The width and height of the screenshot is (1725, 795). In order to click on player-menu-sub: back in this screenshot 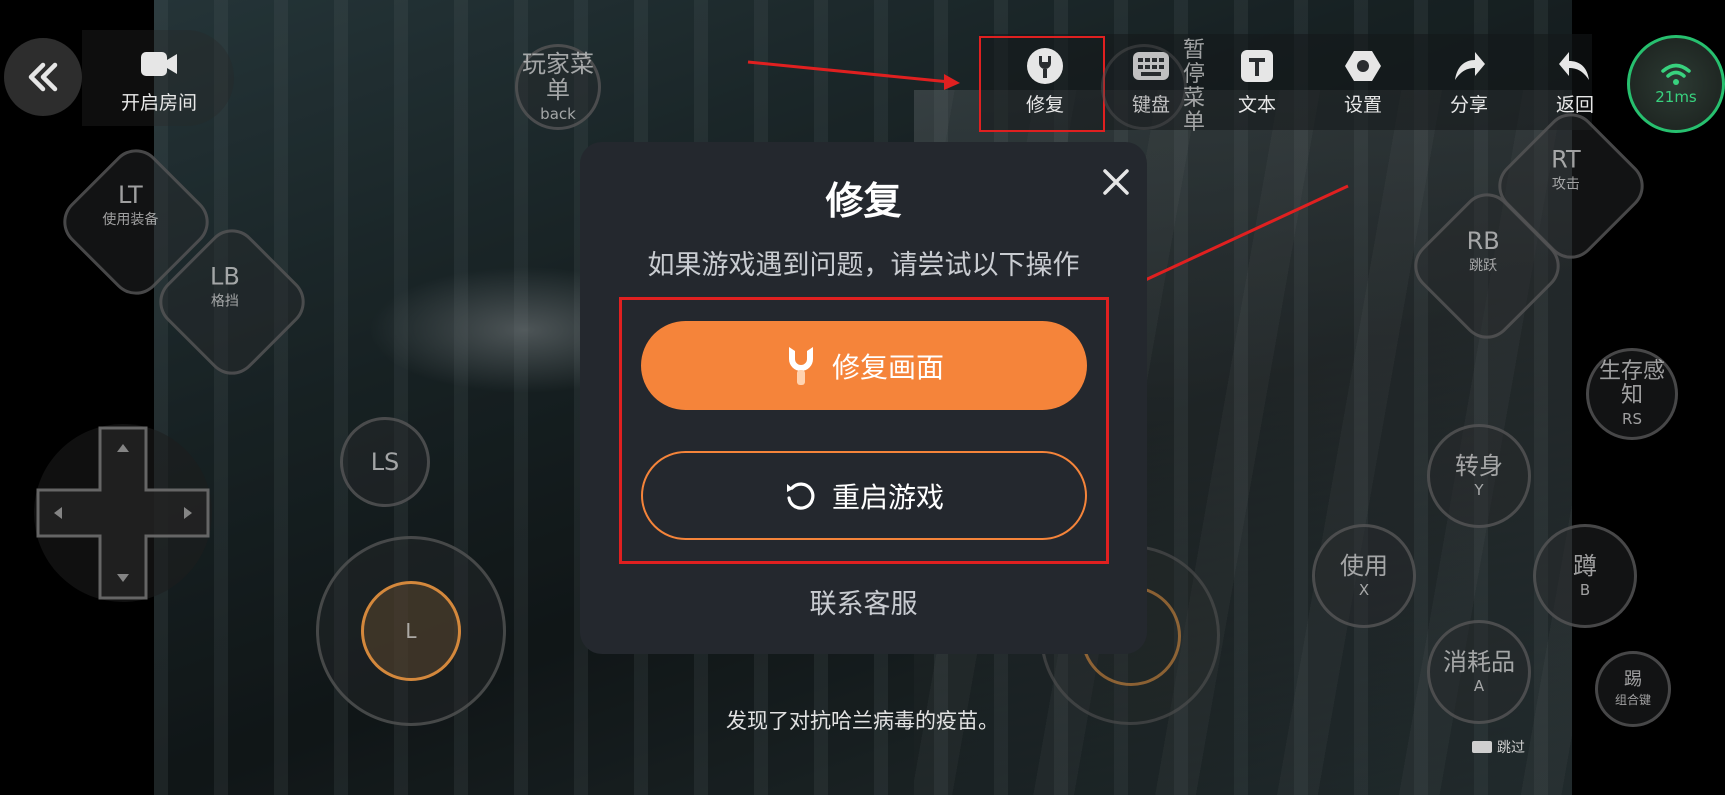, I will do `click(558, 114)`.